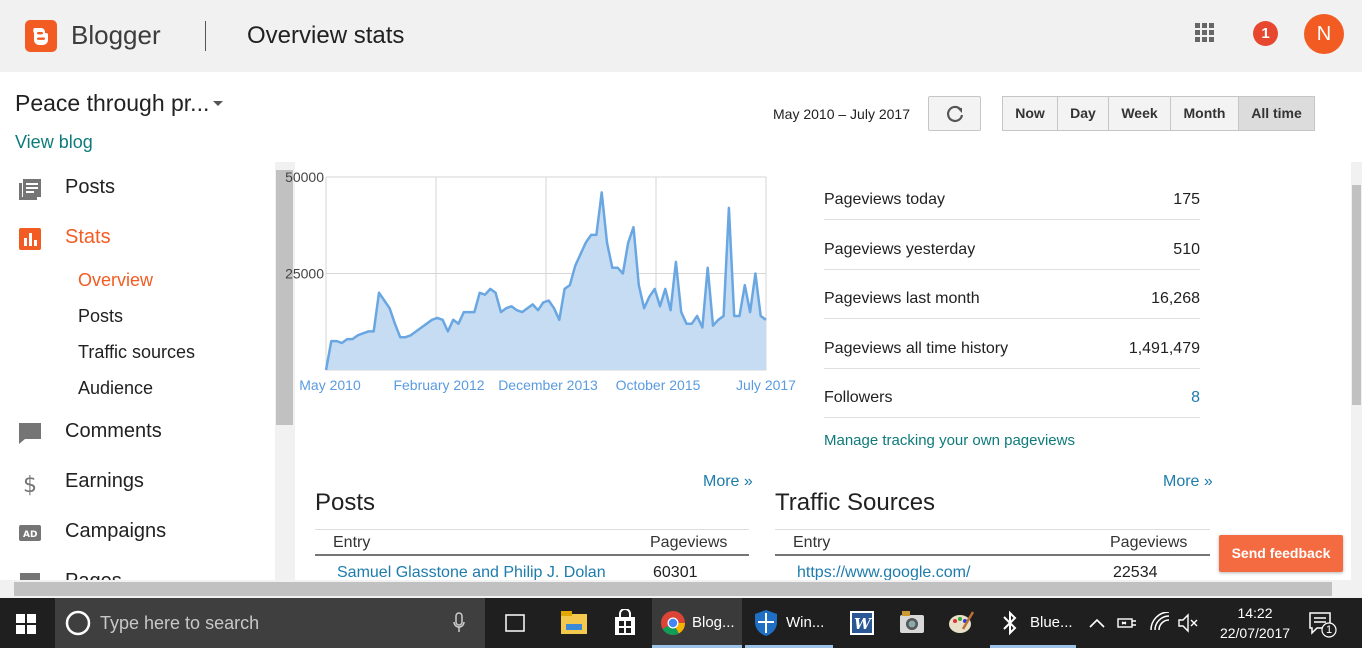 The height and width of the screenshot is (648, 1362). I want to click on stat-row-followers: Followers 8, so click(1012, 393).